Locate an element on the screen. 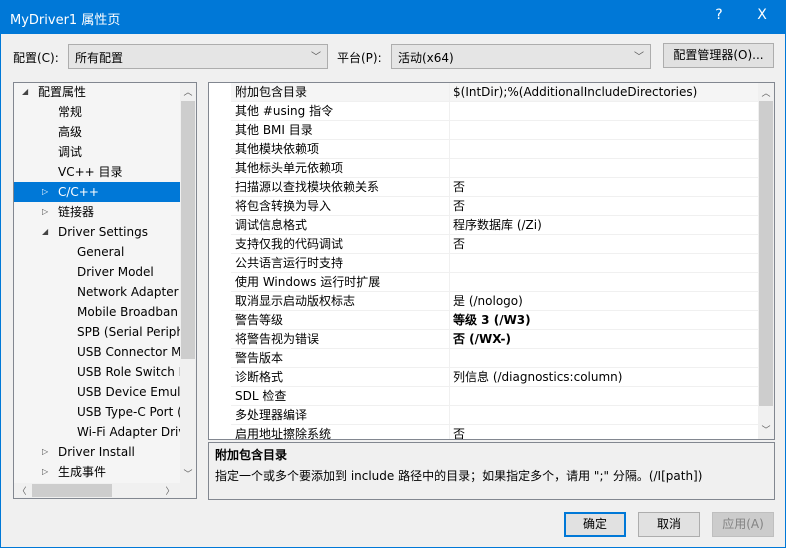 This screenshot has height=548, width=786. tree-item: General is located at coordinates (97, 252).